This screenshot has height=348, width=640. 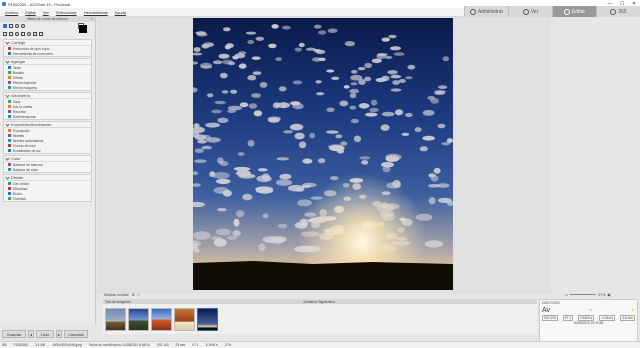 What do you see at coordinates (41, 34) in the screenshot?
I see `hand-icon` at bounding box center [41, 34].